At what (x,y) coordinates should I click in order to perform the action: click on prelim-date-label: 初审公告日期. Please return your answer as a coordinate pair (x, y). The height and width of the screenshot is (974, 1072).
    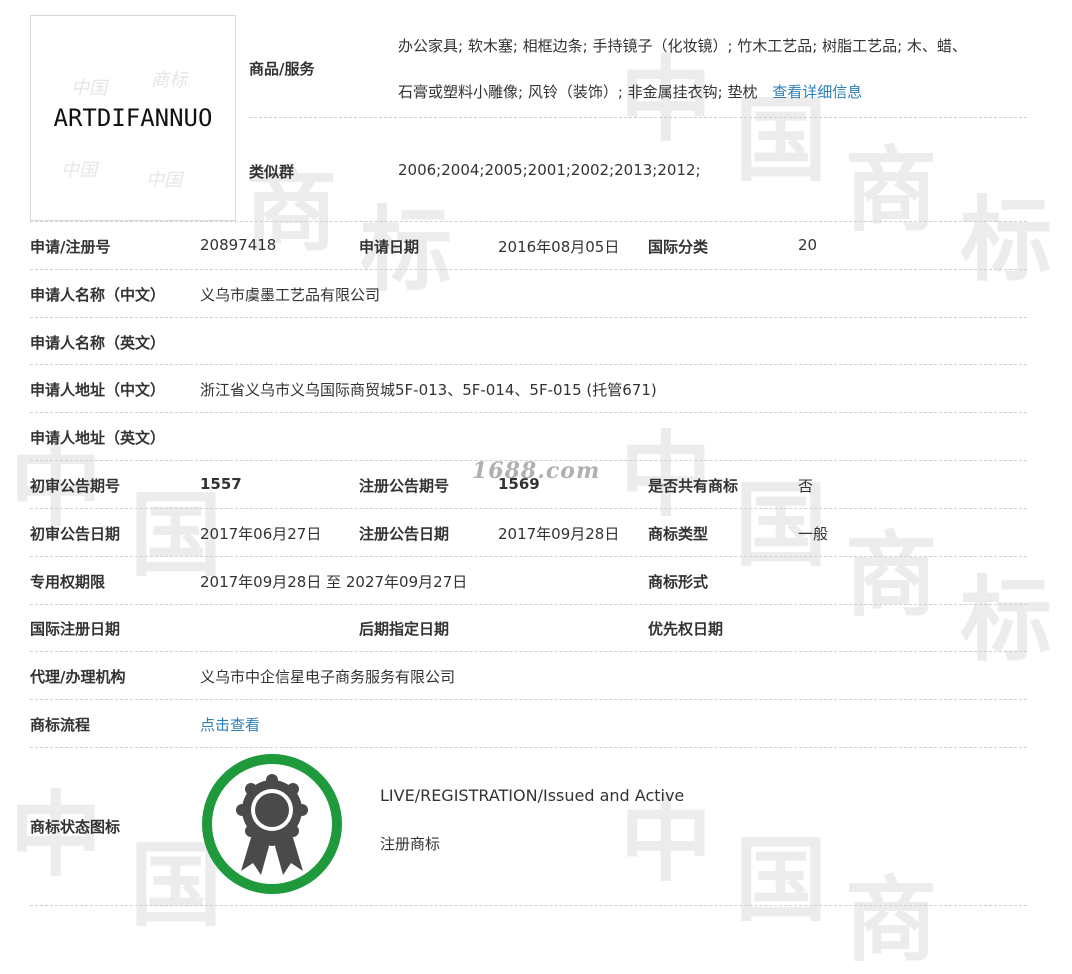
    Looking at the image, I should click on (75, 534).